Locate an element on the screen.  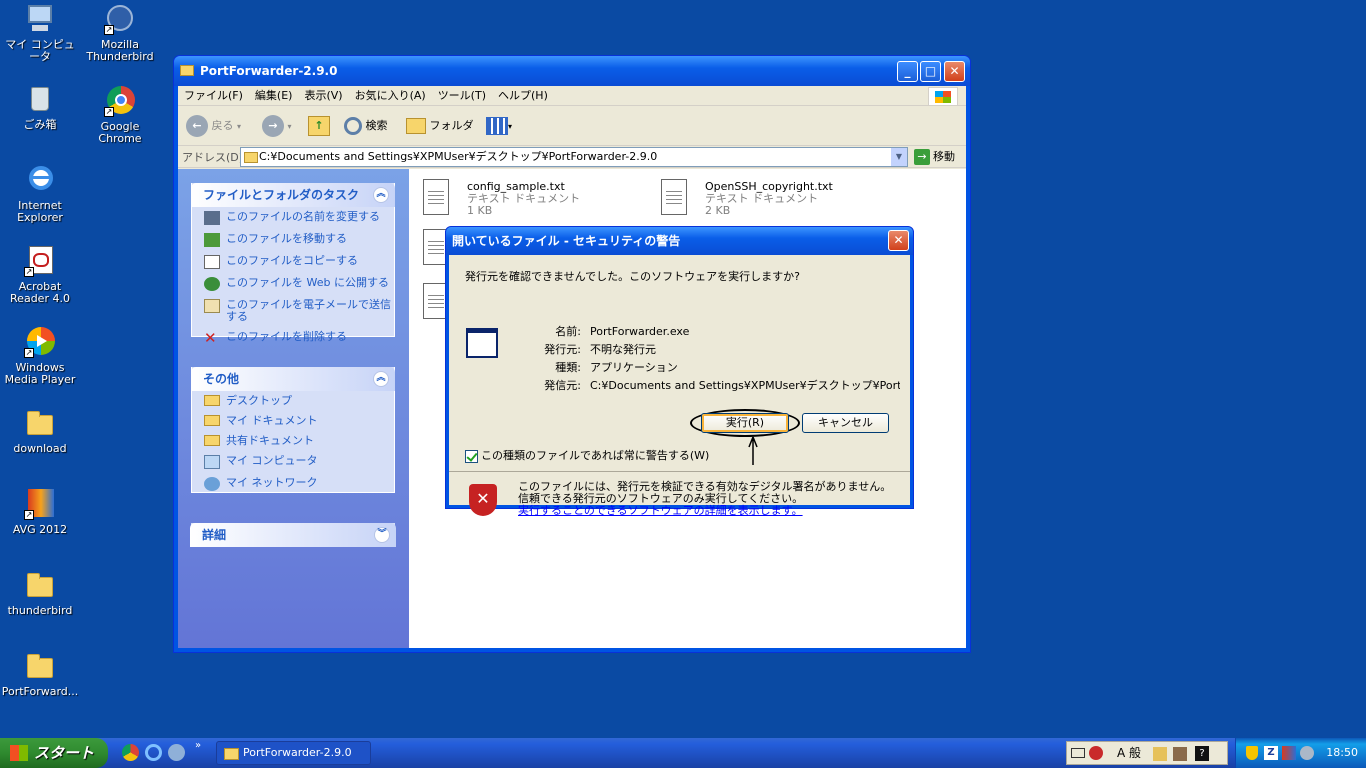
avg-tray-icon is located at coordinates (1289, 753).